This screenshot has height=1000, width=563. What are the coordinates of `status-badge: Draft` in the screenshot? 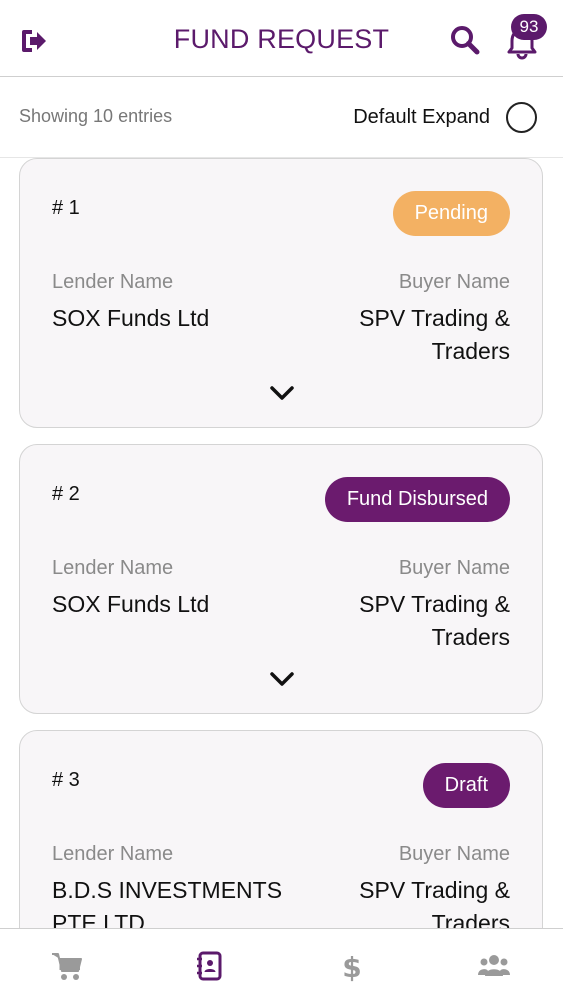 It's located at (466, 785).